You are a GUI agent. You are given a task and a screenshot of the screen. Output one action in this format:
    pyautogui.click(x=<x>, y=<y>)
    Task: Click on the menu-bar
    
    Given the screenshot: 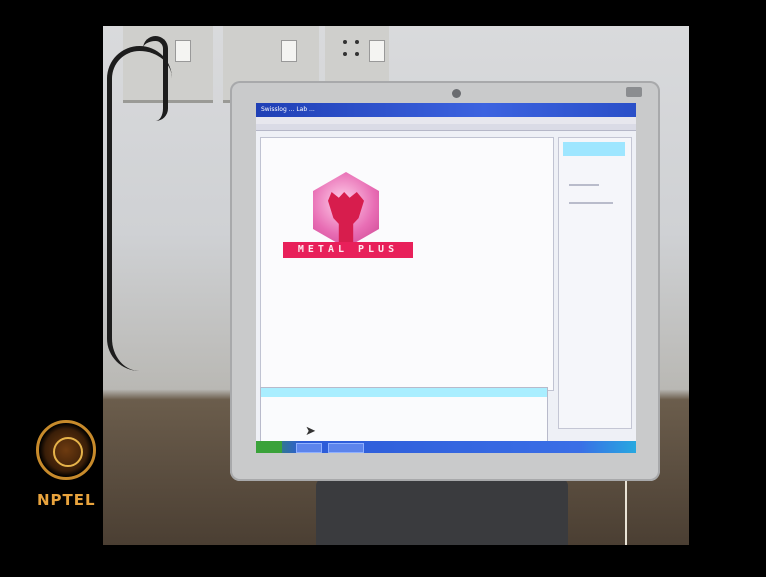 What is the action you would take?
    pyautogui.click(x=446, y=120)
    